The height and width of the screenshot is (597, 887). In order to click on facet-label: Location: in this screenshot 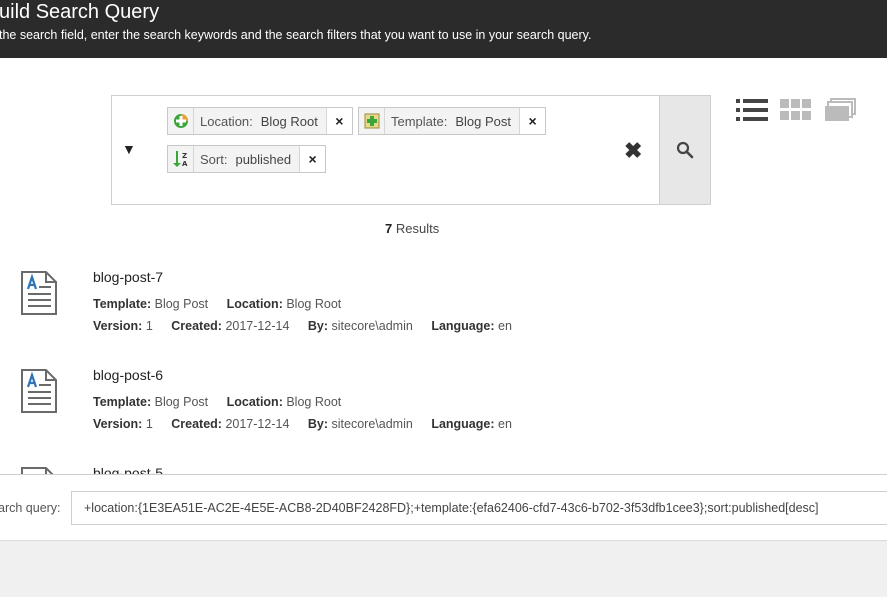, I will do `click(226, 121)`.